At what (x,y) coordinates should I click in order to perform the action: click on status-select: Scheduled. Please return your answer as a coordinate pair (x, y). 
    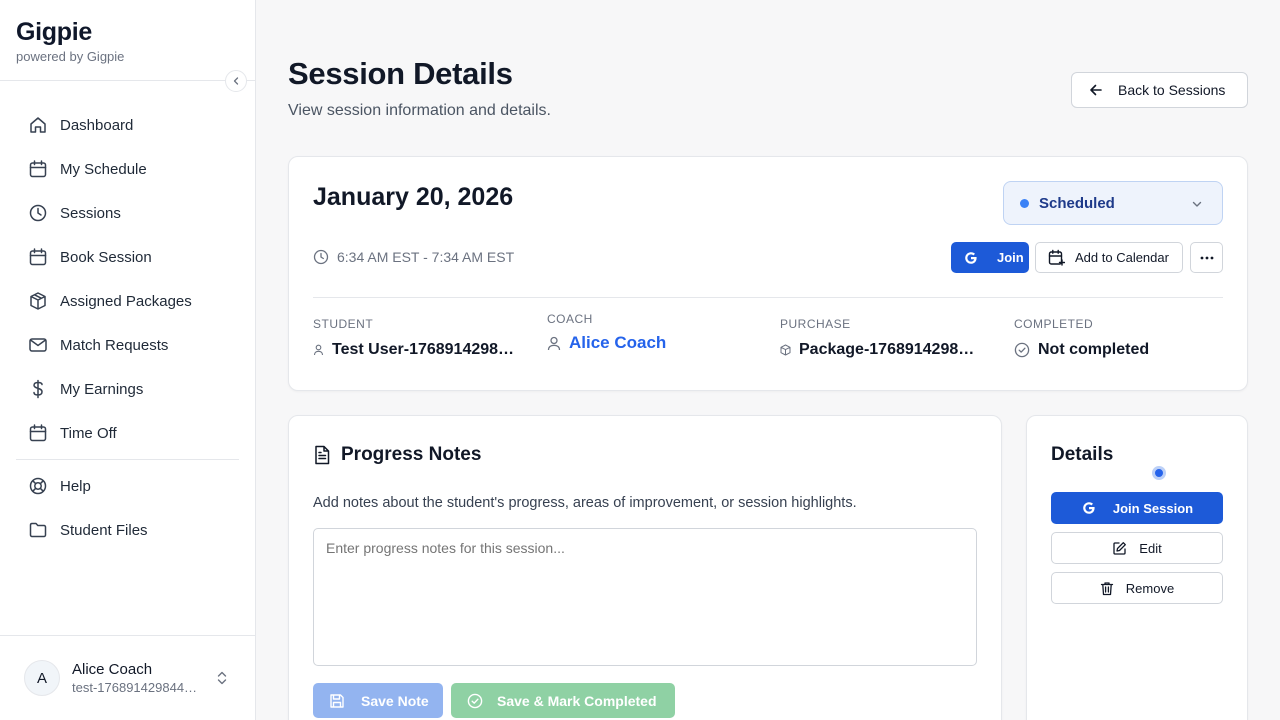
    Looking at the image, I should click on (1113, 203).